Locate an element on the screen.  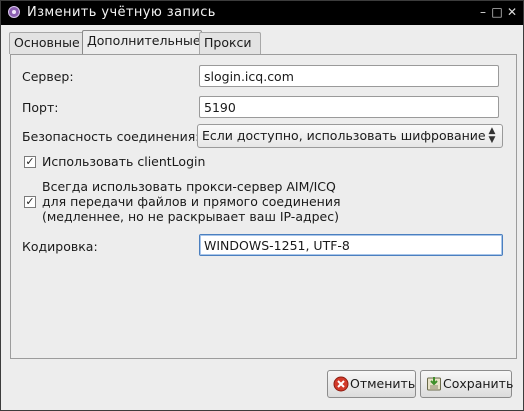
cancel-button-label: Отменить is located at coordinates (383, 383).